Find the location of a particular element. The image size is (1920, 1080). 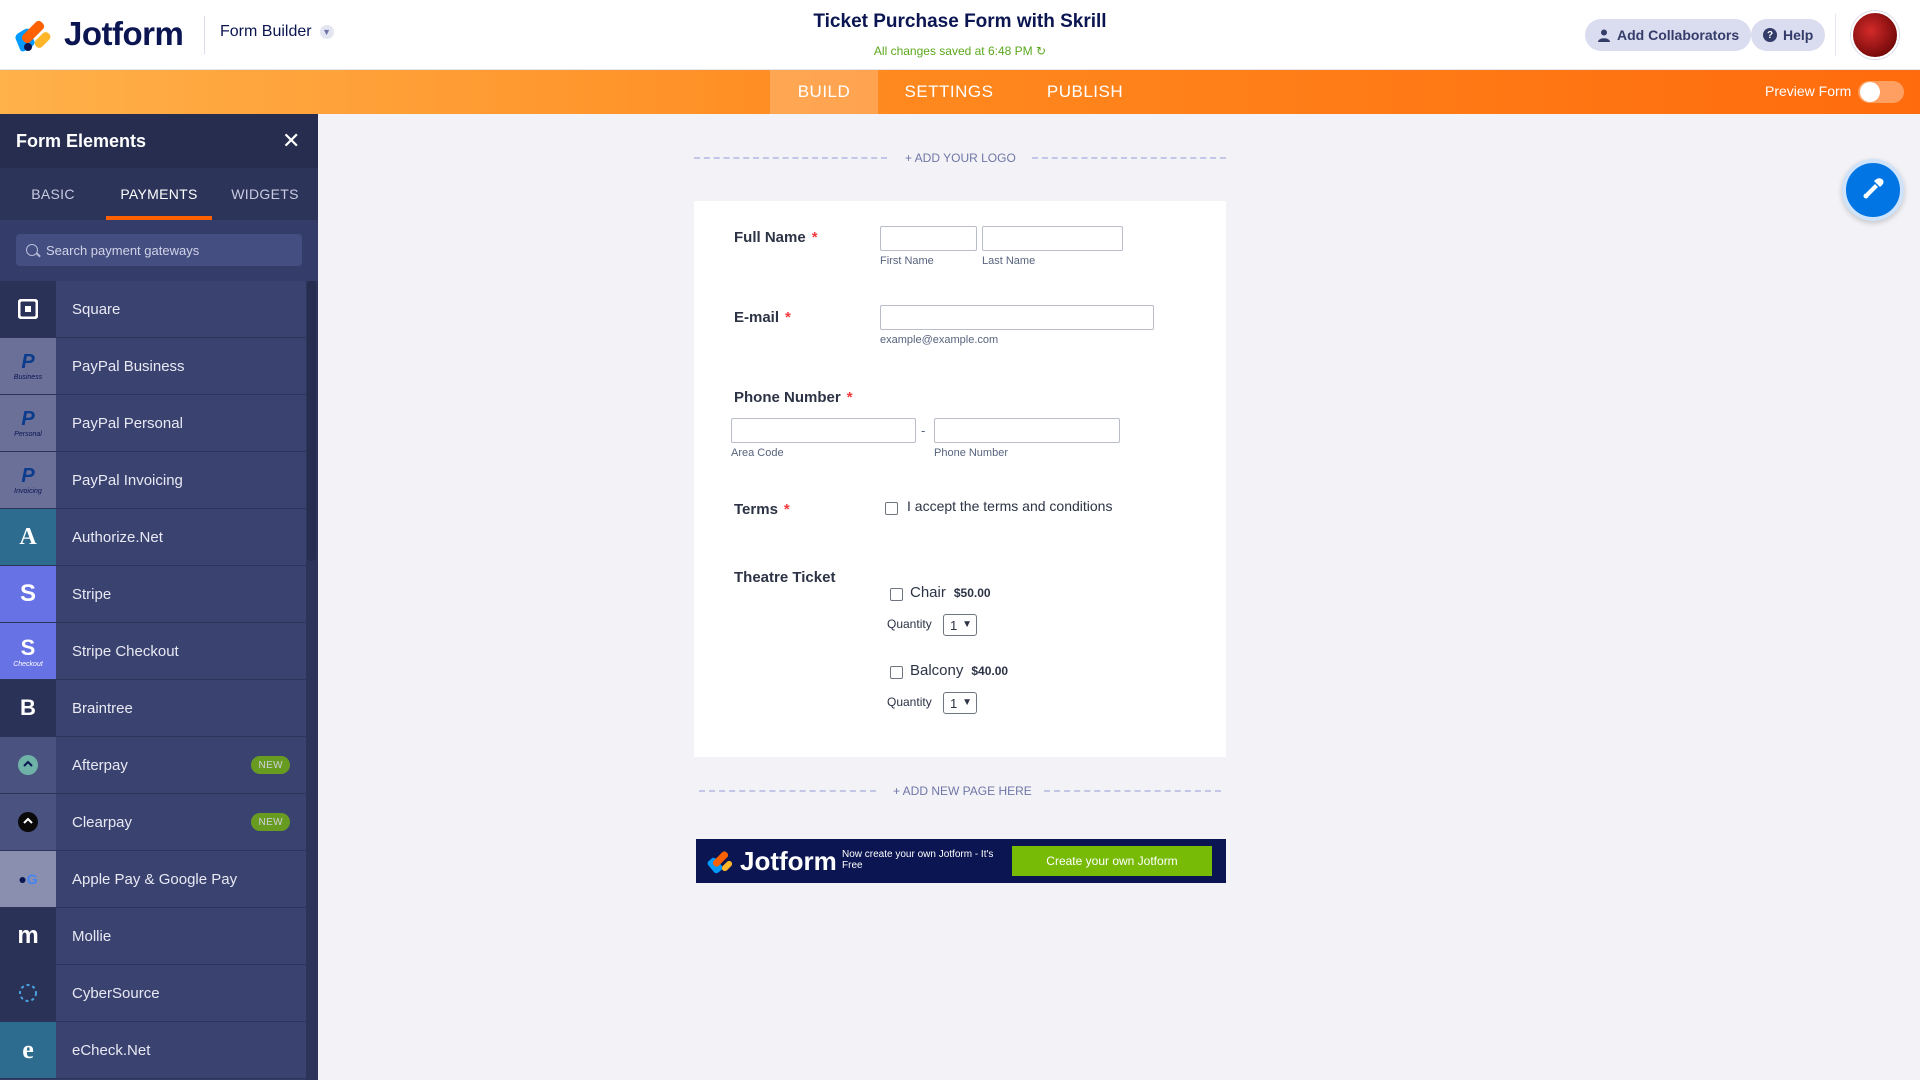

balcony-quantity-select: 1 ▼ is located at coordinates (960, 703).